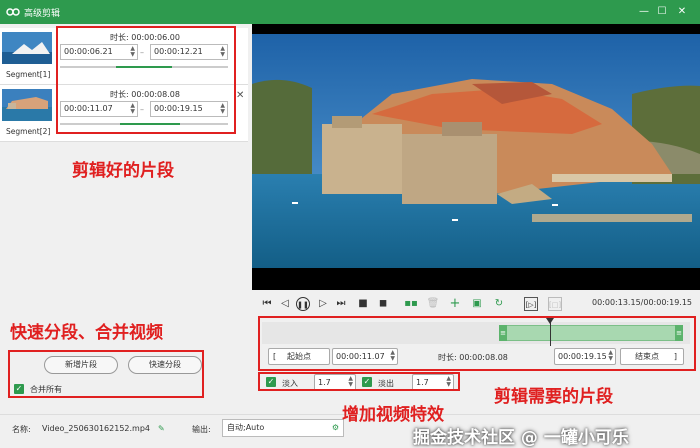 Image resolution: width=700 pixels, height=448 pixels. What do you see at coordinates (267, 304) in the screenshot?
I see `go-to-start-icon: ⏮` at bounding box center [267, 304].